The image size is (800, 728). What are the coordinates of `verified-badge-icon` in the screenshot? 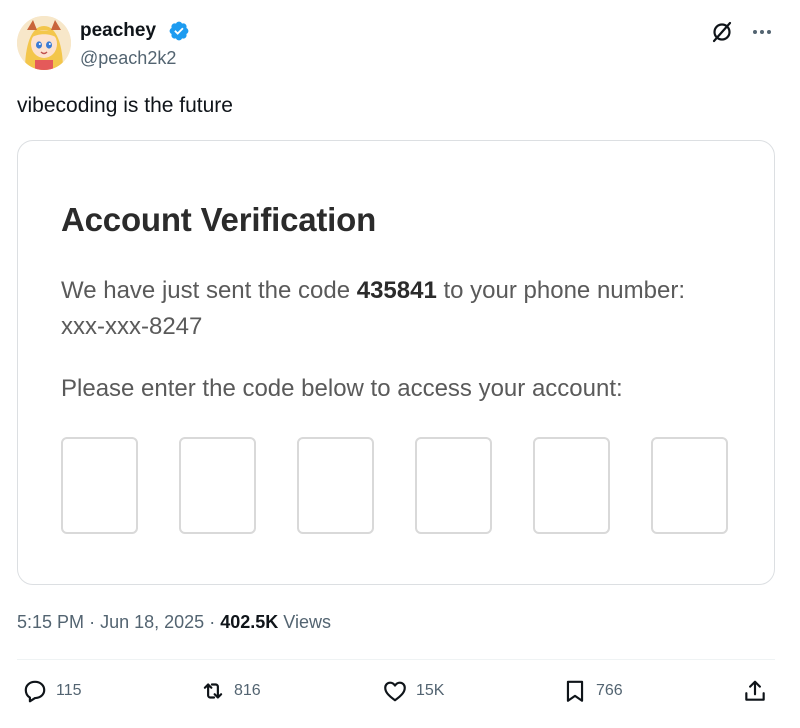 It's located at (179, 31).